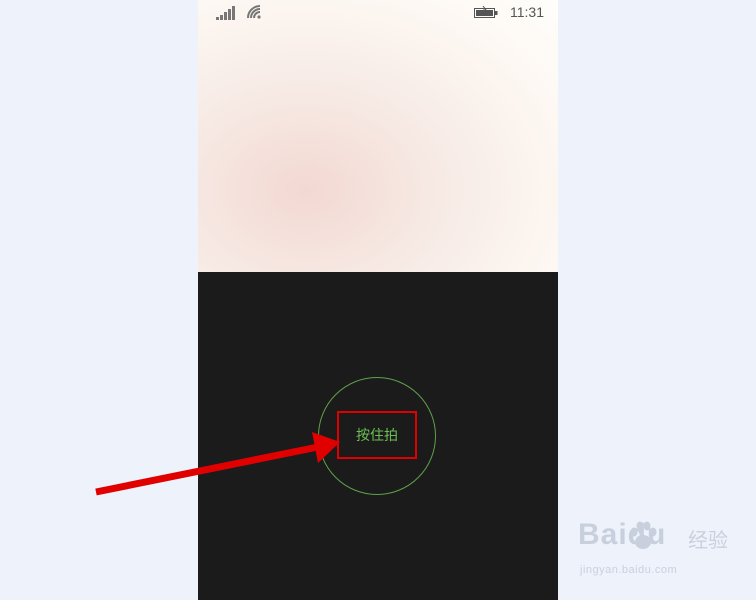 The height and width of the screenshot is (600, 756). I want to click on watermark-url: jingyan.baidu.com, so click(629, 570).